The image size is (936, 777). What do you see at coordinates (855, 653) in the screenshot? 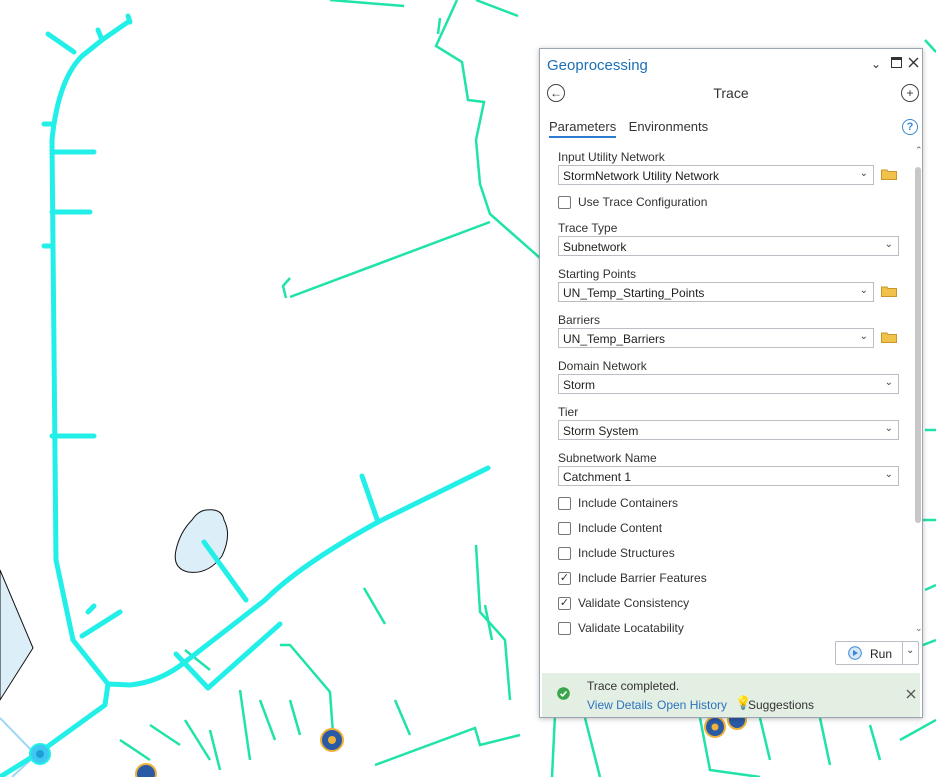
I see `play-icon` at bounding box center [855, 653].